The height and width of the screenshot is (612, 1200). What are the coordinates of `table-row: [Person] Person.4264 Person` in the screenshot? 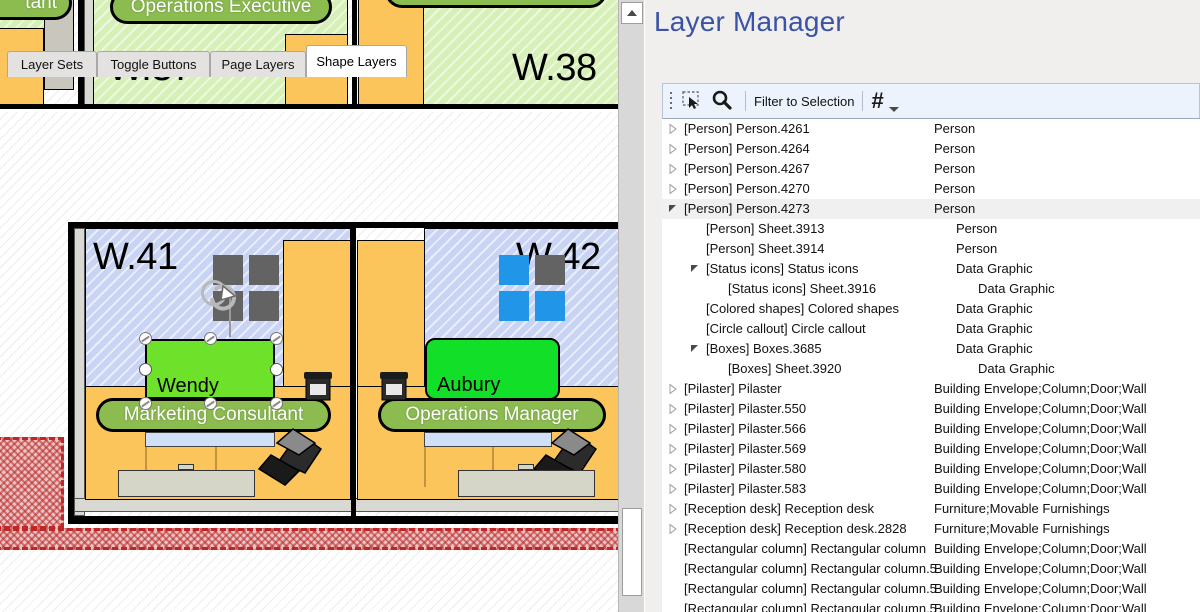 It's located at (931, 149).